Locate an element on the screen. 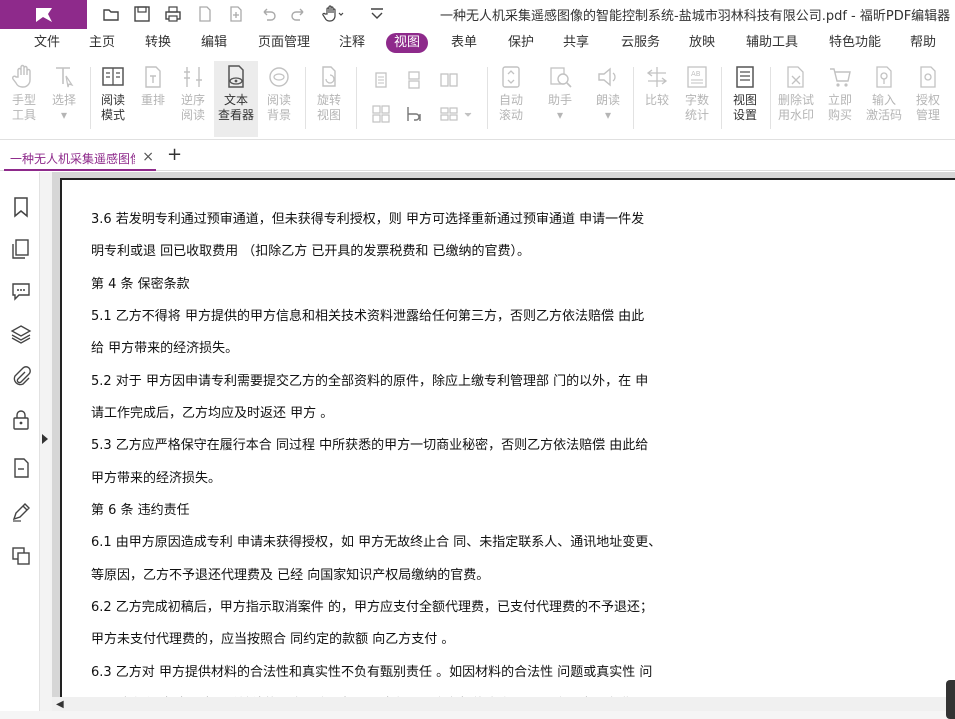 The height and width of the screenshot is (719, 955). hand-tool-button: 手型 工具 is located at coordinates (24, 99).